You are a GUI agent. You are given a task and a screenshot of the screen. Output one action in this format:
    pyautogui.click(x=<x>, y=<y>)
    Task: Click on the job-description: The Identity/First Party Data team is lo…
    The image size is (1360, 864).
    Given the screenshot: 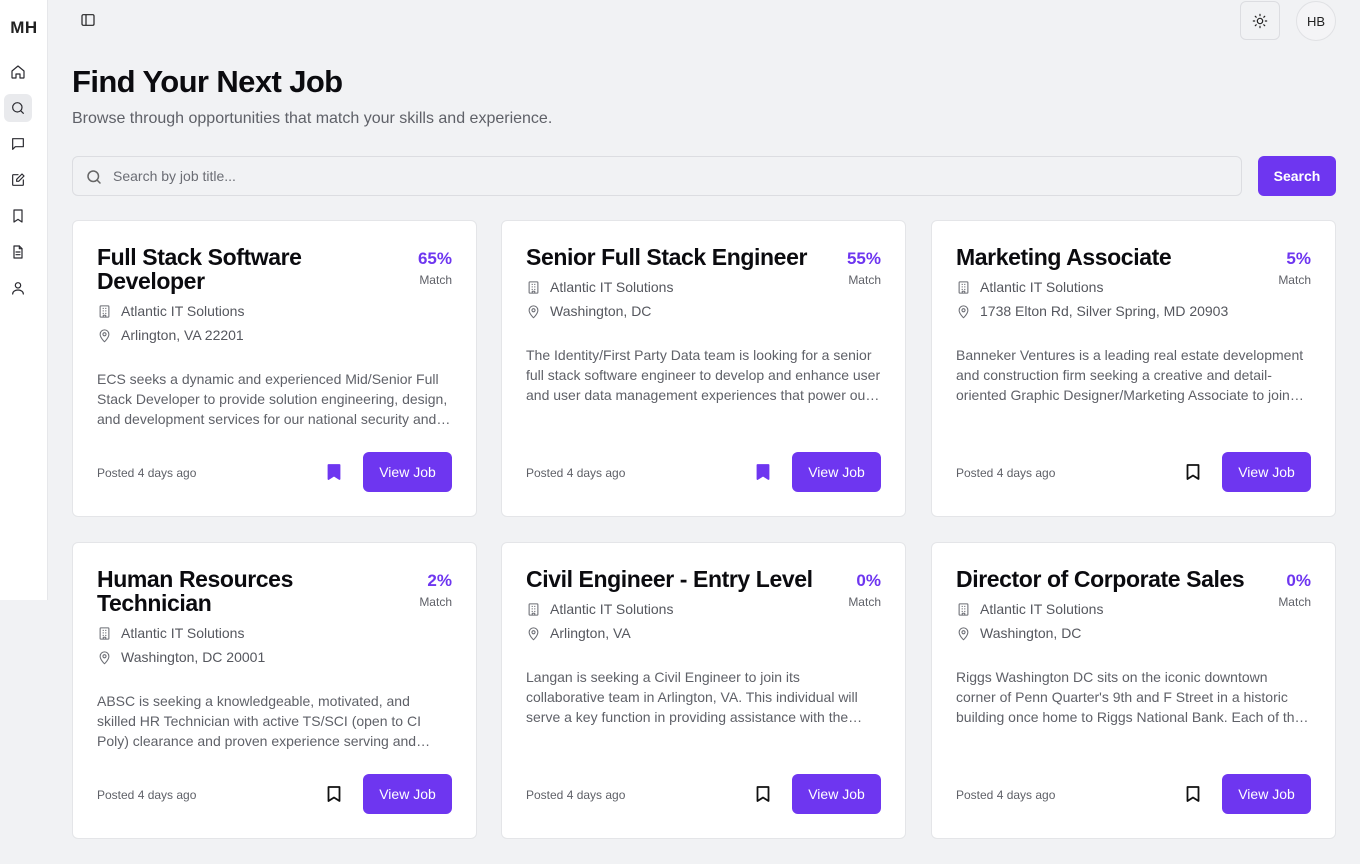 What is the action you would take?
    pyautogui.click(x=703, y=375)
    